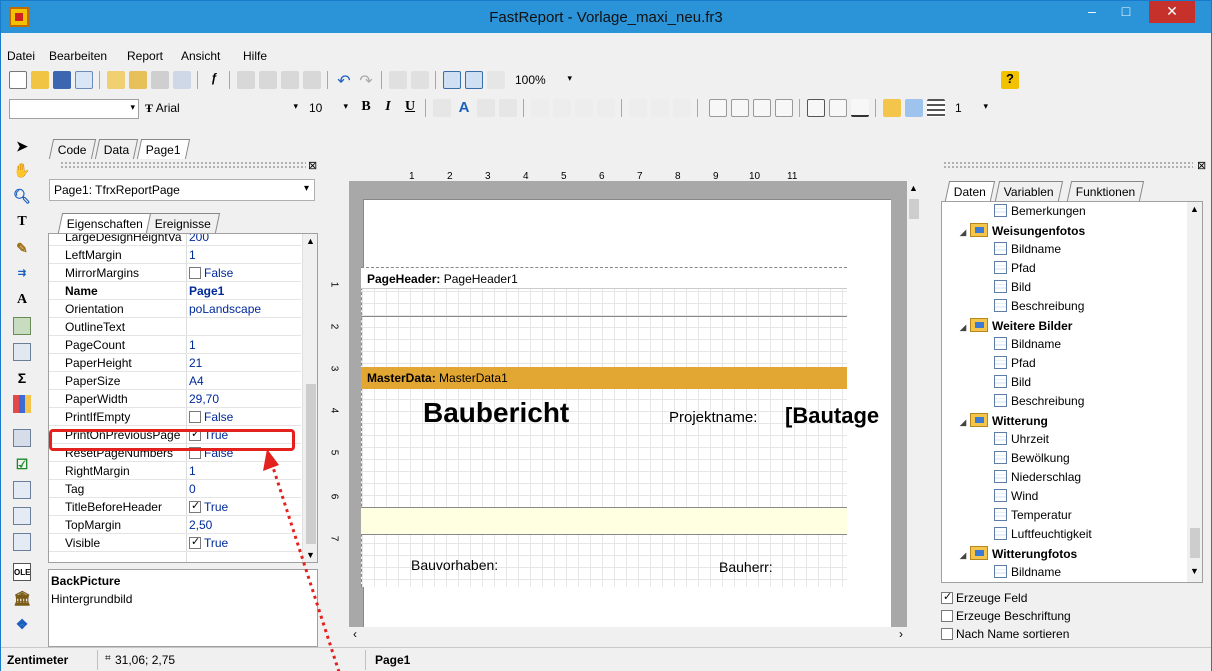  I want to click on tree-item: Temperatur, so click(1033, 517).